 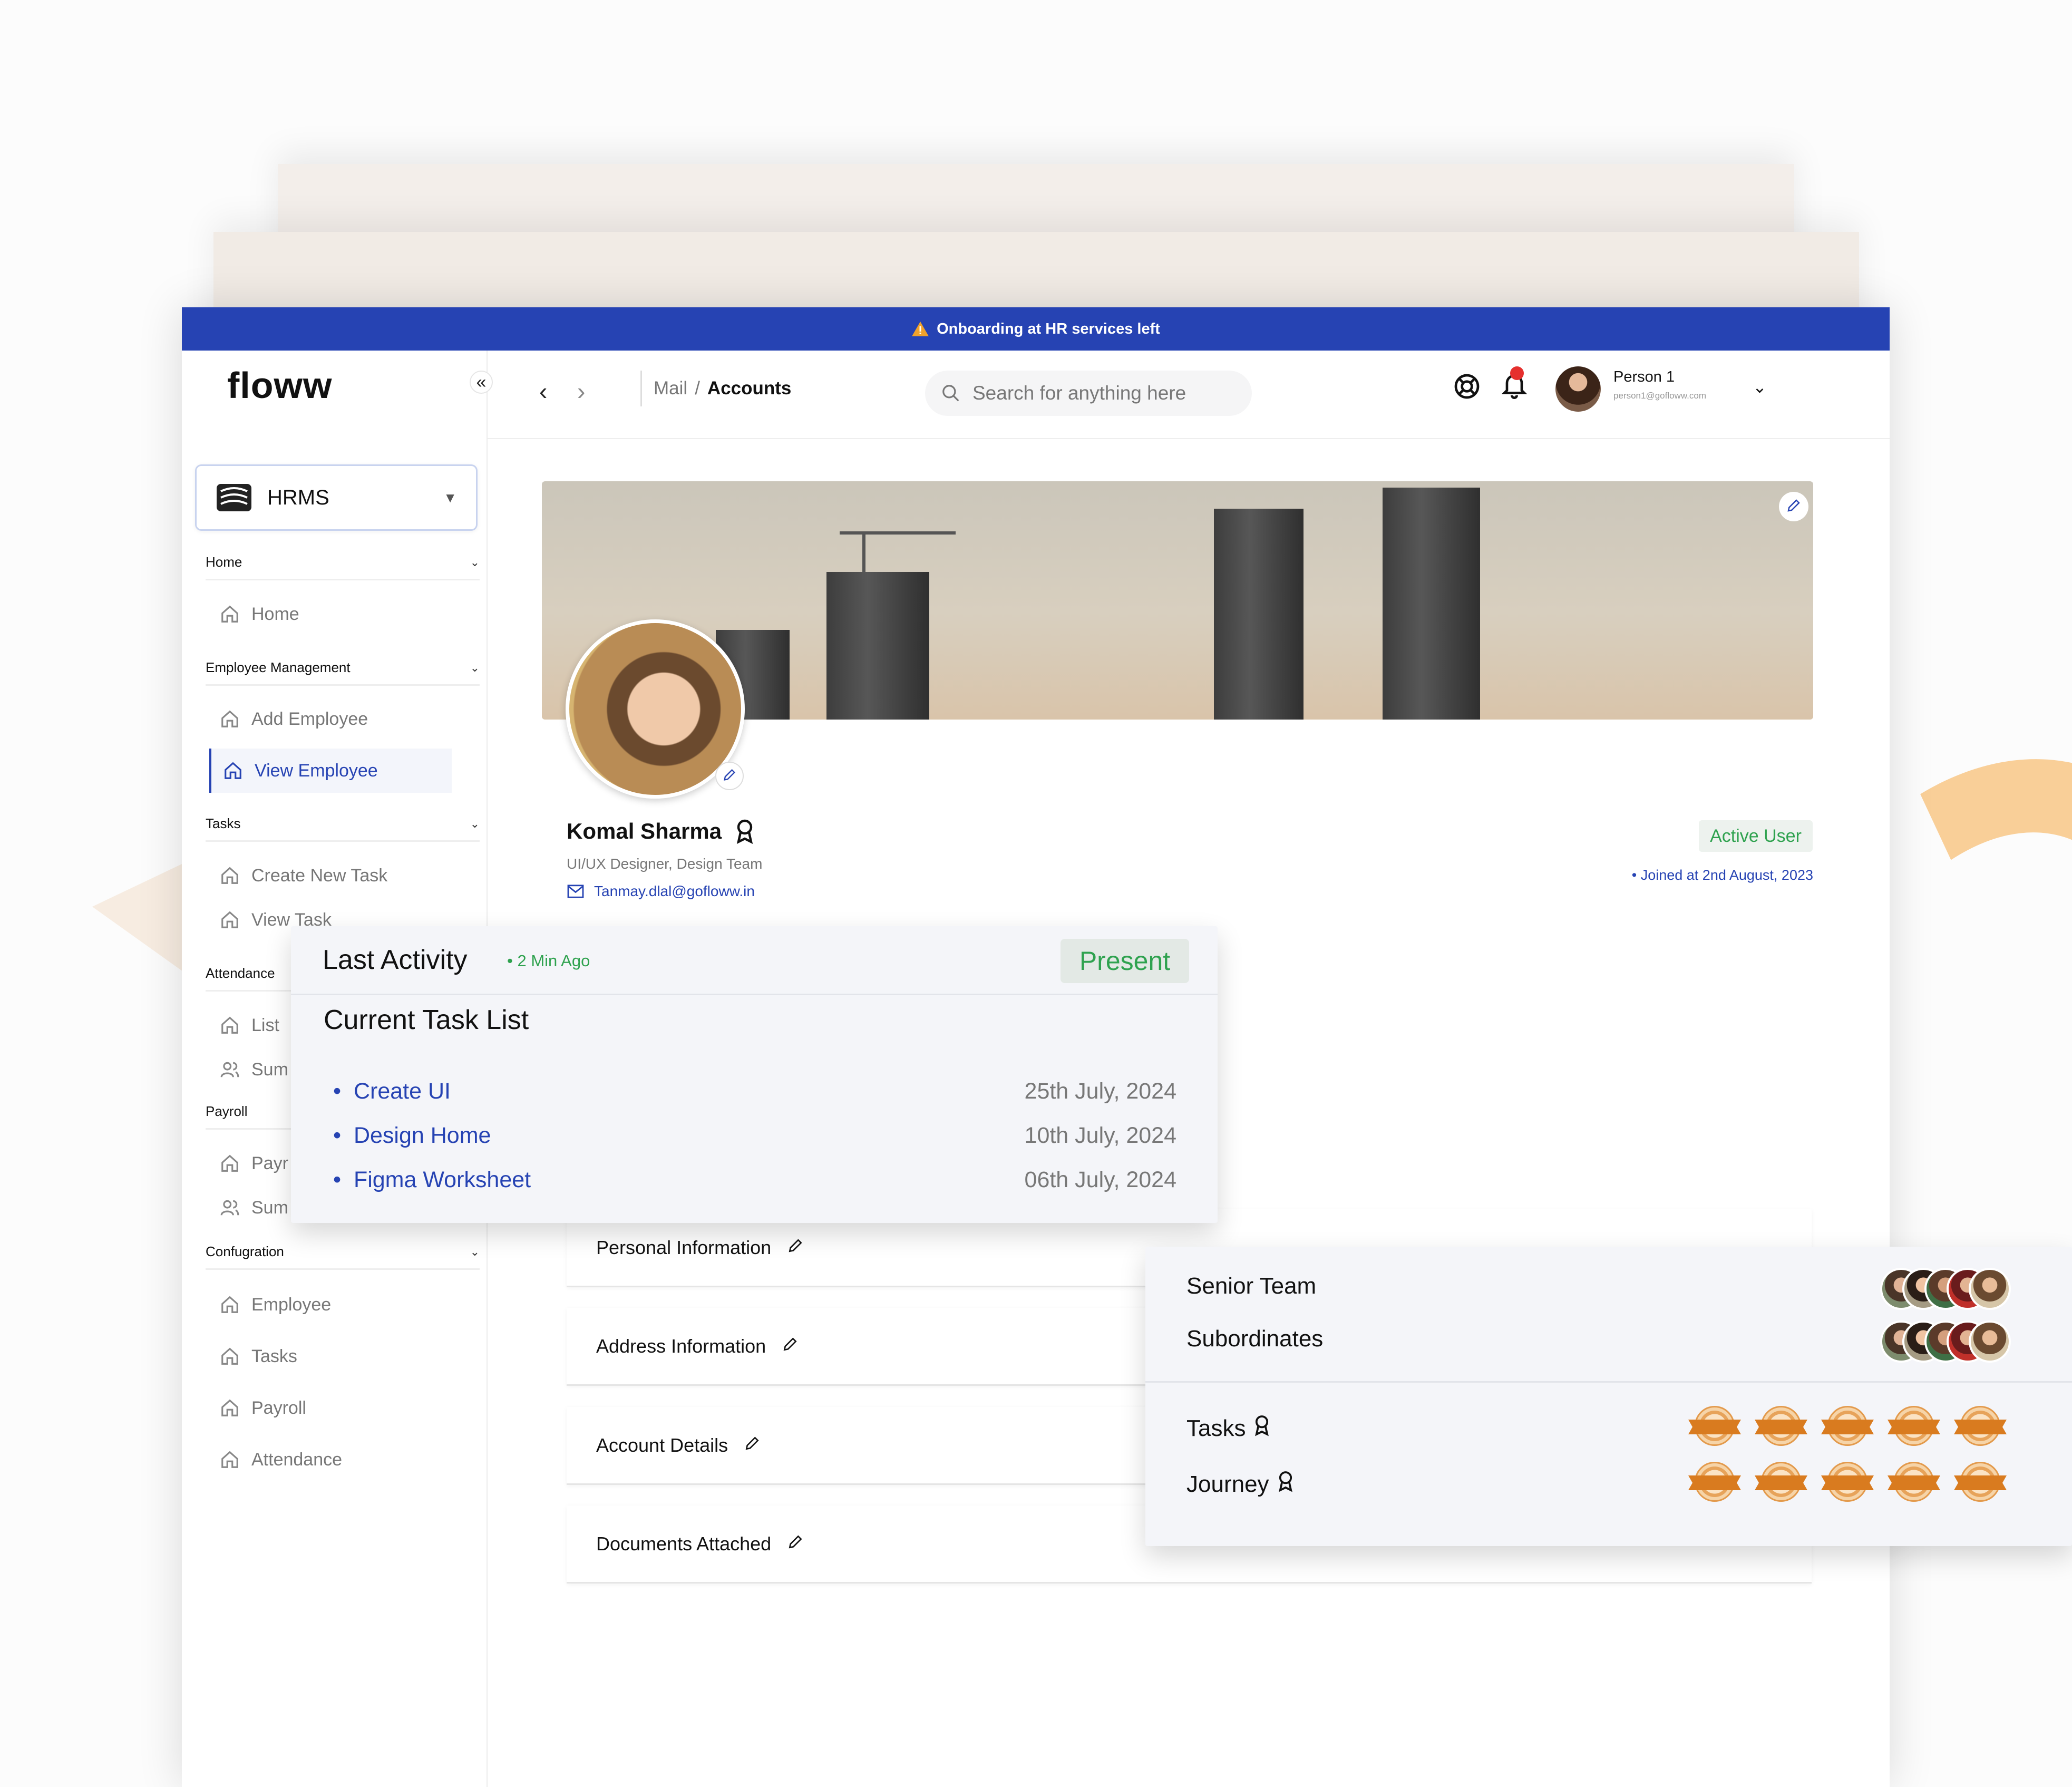 What do you see at coordinates (1945, 1341) in the screenshot?
I see `subordinates-avatars` at bounding box center [1945, 1341].